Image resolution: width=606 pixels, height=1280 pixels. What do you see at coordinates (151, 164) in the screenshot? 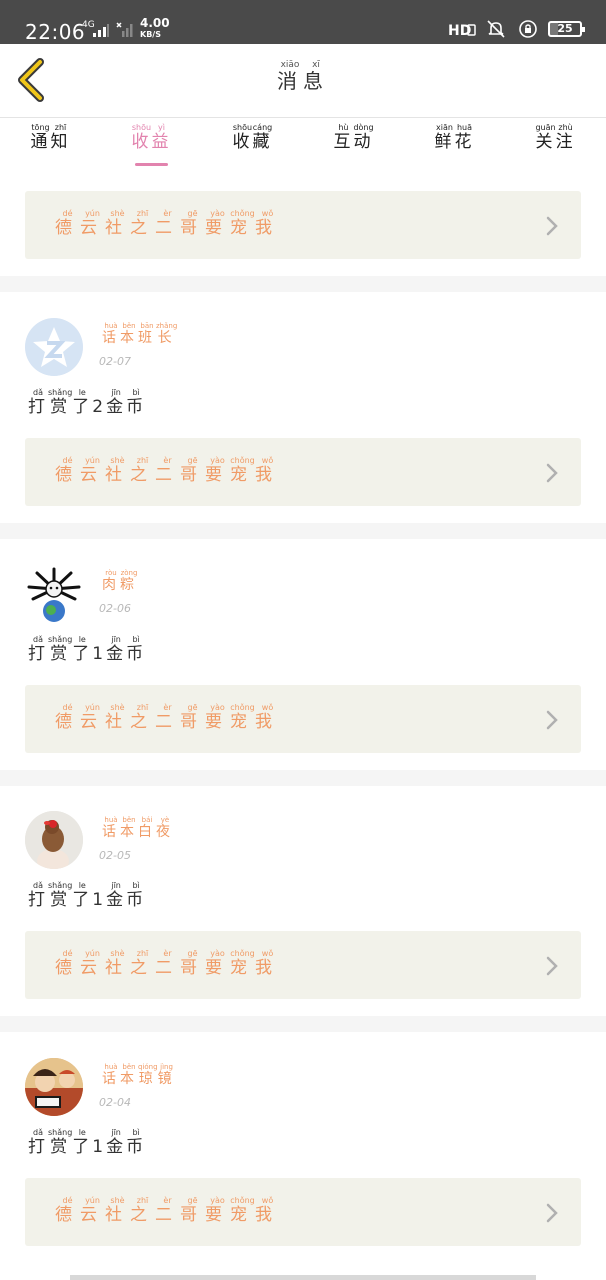
I see `tab-active-indicator` at bounding box center [151, 164].